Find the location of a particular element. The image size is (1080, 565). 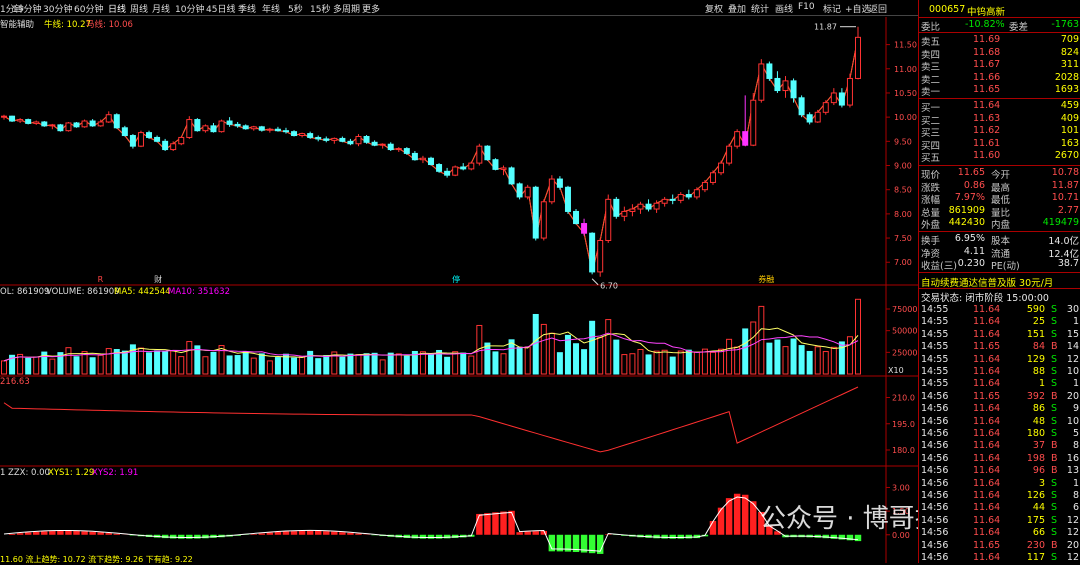

bid-volume: 459 is located at coordinates (1069, 105).